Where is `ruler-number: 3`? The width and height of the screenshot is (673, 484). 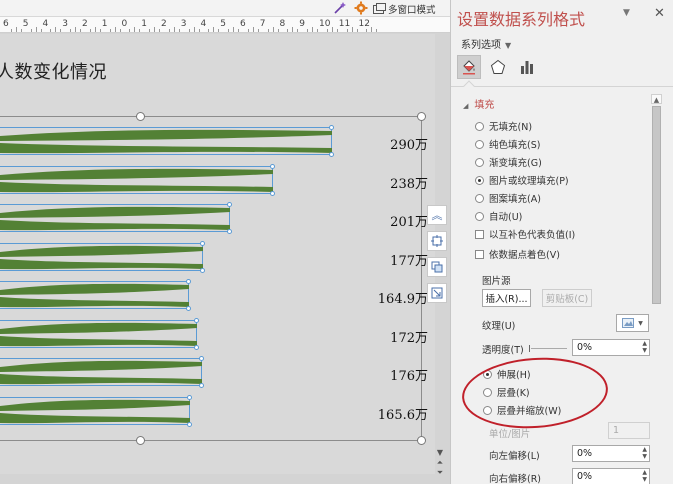
ruler-number: 3 is located at coordinates (183, 24).